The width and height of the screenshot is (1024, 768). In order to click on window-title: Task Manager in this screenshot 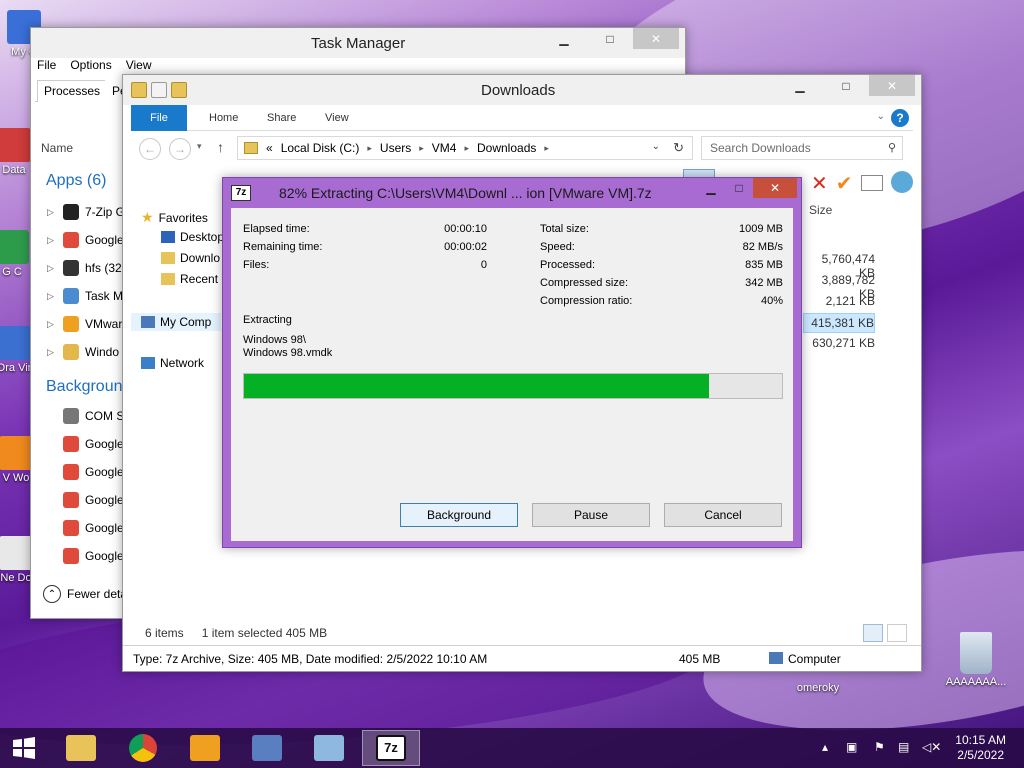, I will do `click(358, 43)`.